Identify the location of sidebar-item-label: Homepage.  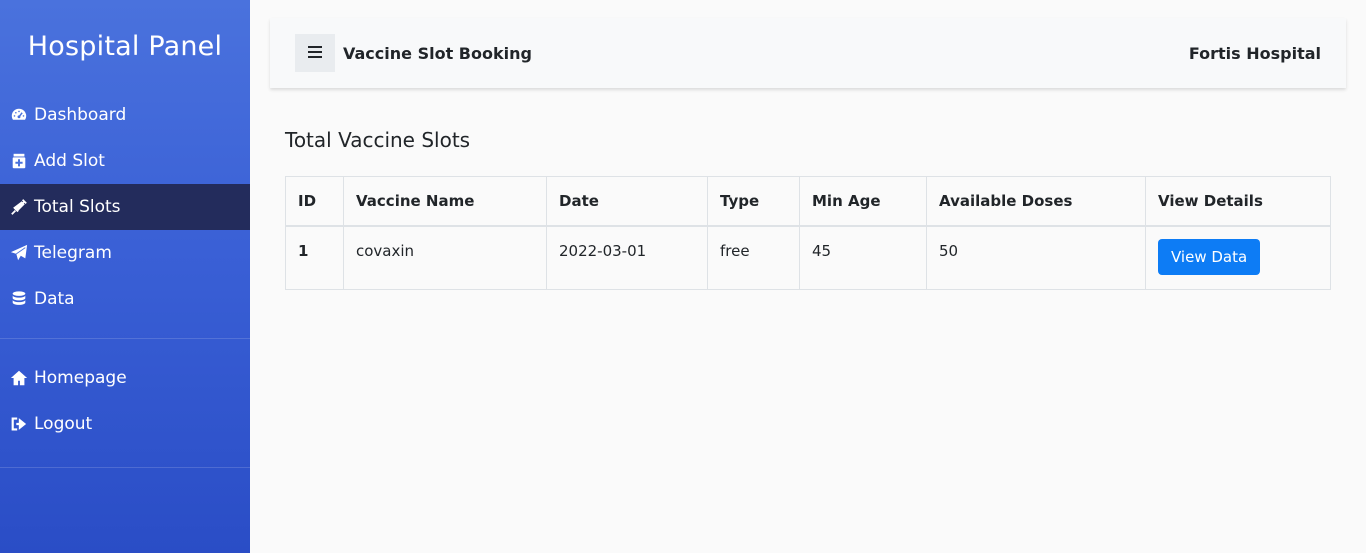
(80, 378).